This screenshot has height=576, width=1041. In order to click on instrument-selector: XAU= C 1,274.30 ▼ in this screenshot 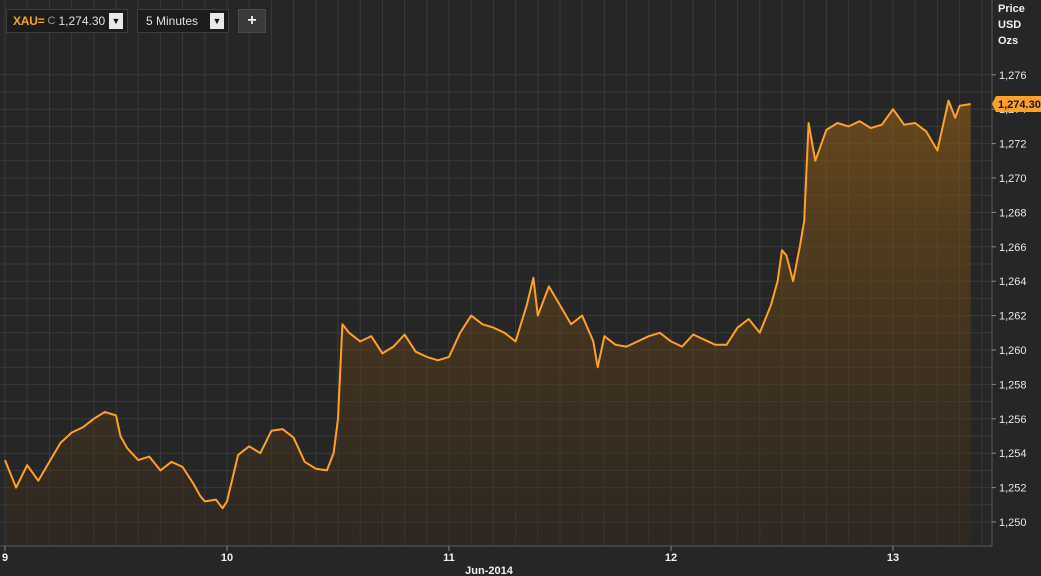, I will do `click(67, 21)`.